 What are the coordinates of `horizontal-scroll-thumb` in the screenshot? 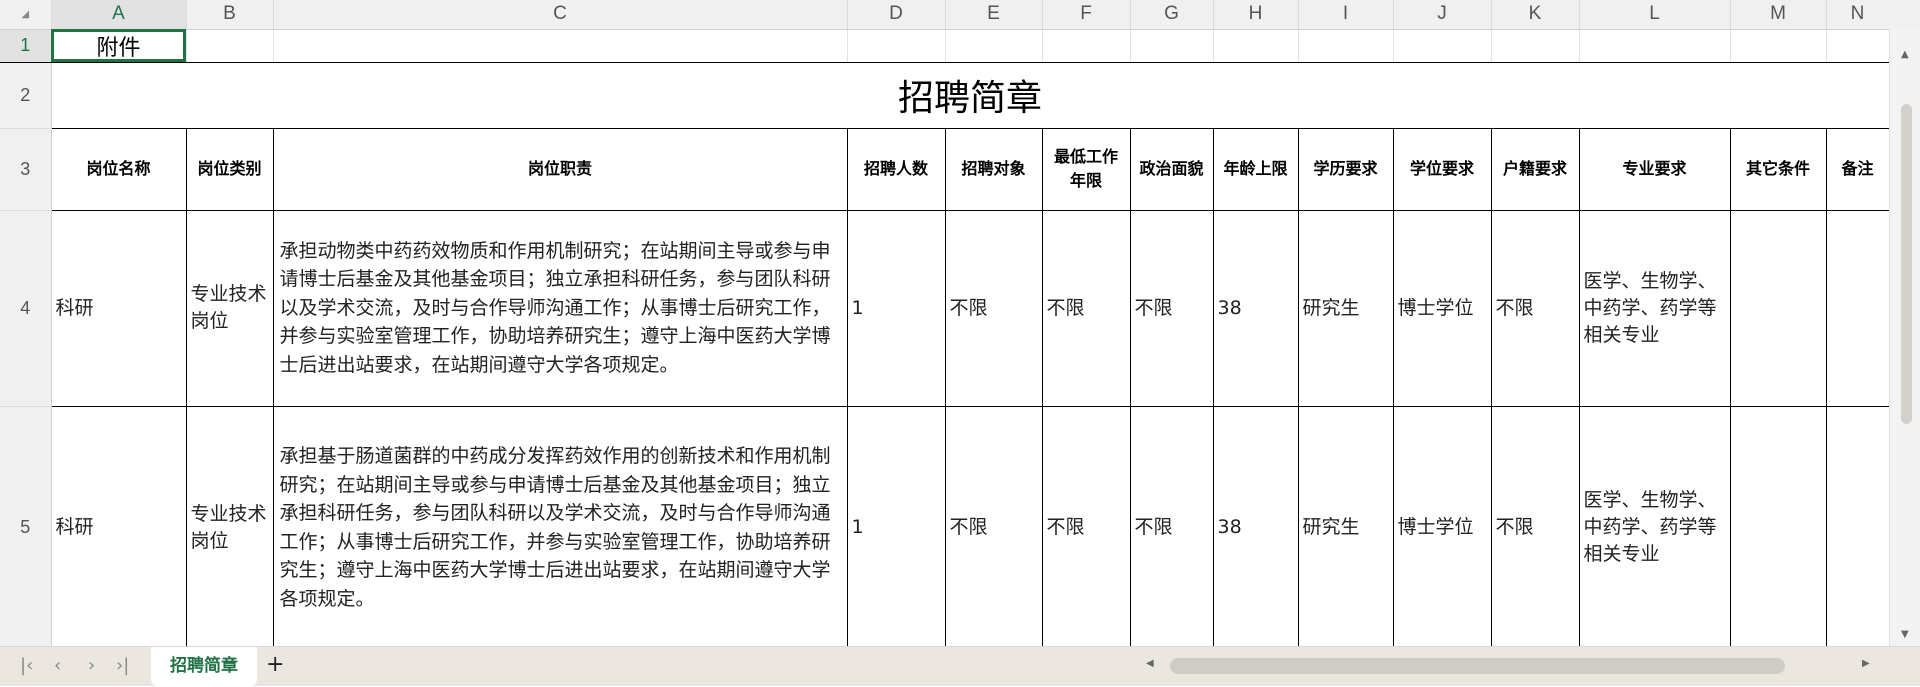 It's located at (1477, 666).